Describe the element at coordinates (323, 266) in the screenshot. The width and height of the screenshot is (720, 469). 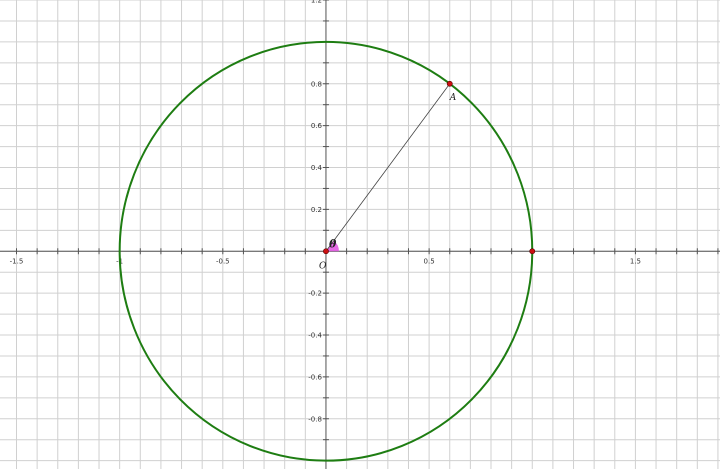
I see `point-o-label: O` at that location.